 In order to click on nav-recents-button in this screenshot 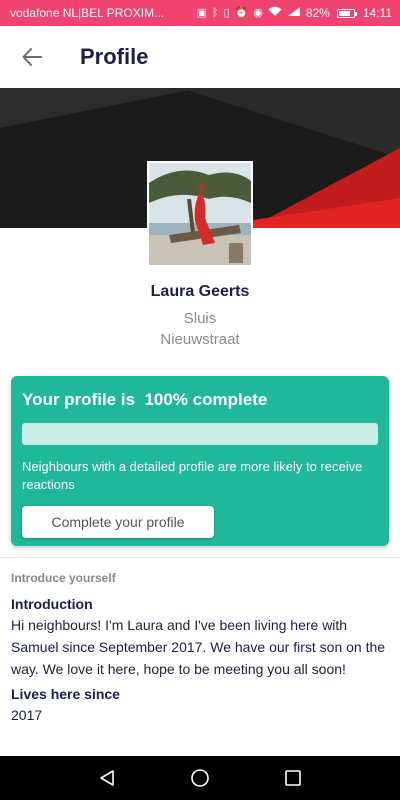, I will do `click(293, 778)`.